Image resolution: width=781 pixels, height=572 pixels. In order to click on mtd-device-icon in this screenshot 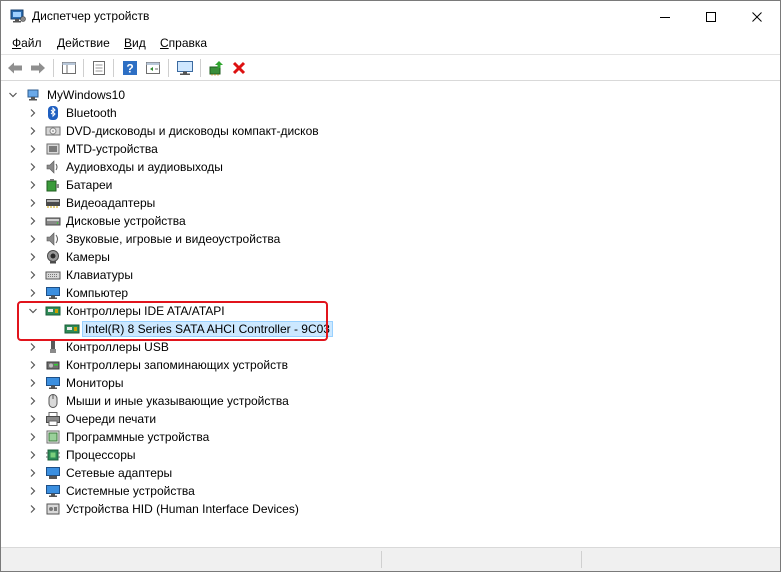, I will do `click(53, 149)`.